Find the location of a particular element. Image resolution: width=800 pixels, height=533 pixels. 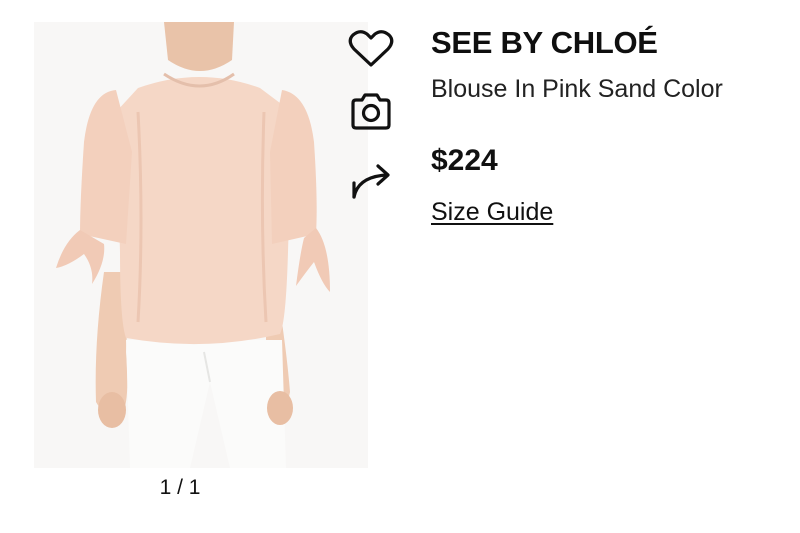

size-guide-link: Size Guide is located at coordinates (492, 212).